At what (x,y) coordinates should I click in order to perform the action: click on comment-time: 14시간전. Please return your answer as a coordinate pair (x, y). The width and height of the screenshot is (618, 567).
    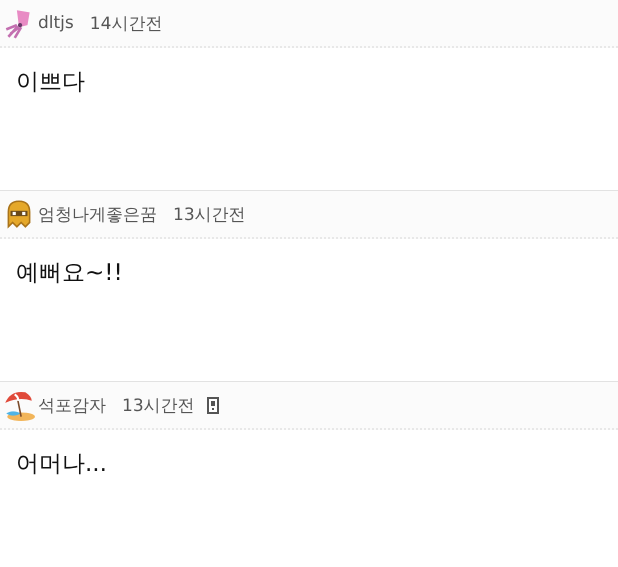
    Looking at the image, I should click on (126, 23).